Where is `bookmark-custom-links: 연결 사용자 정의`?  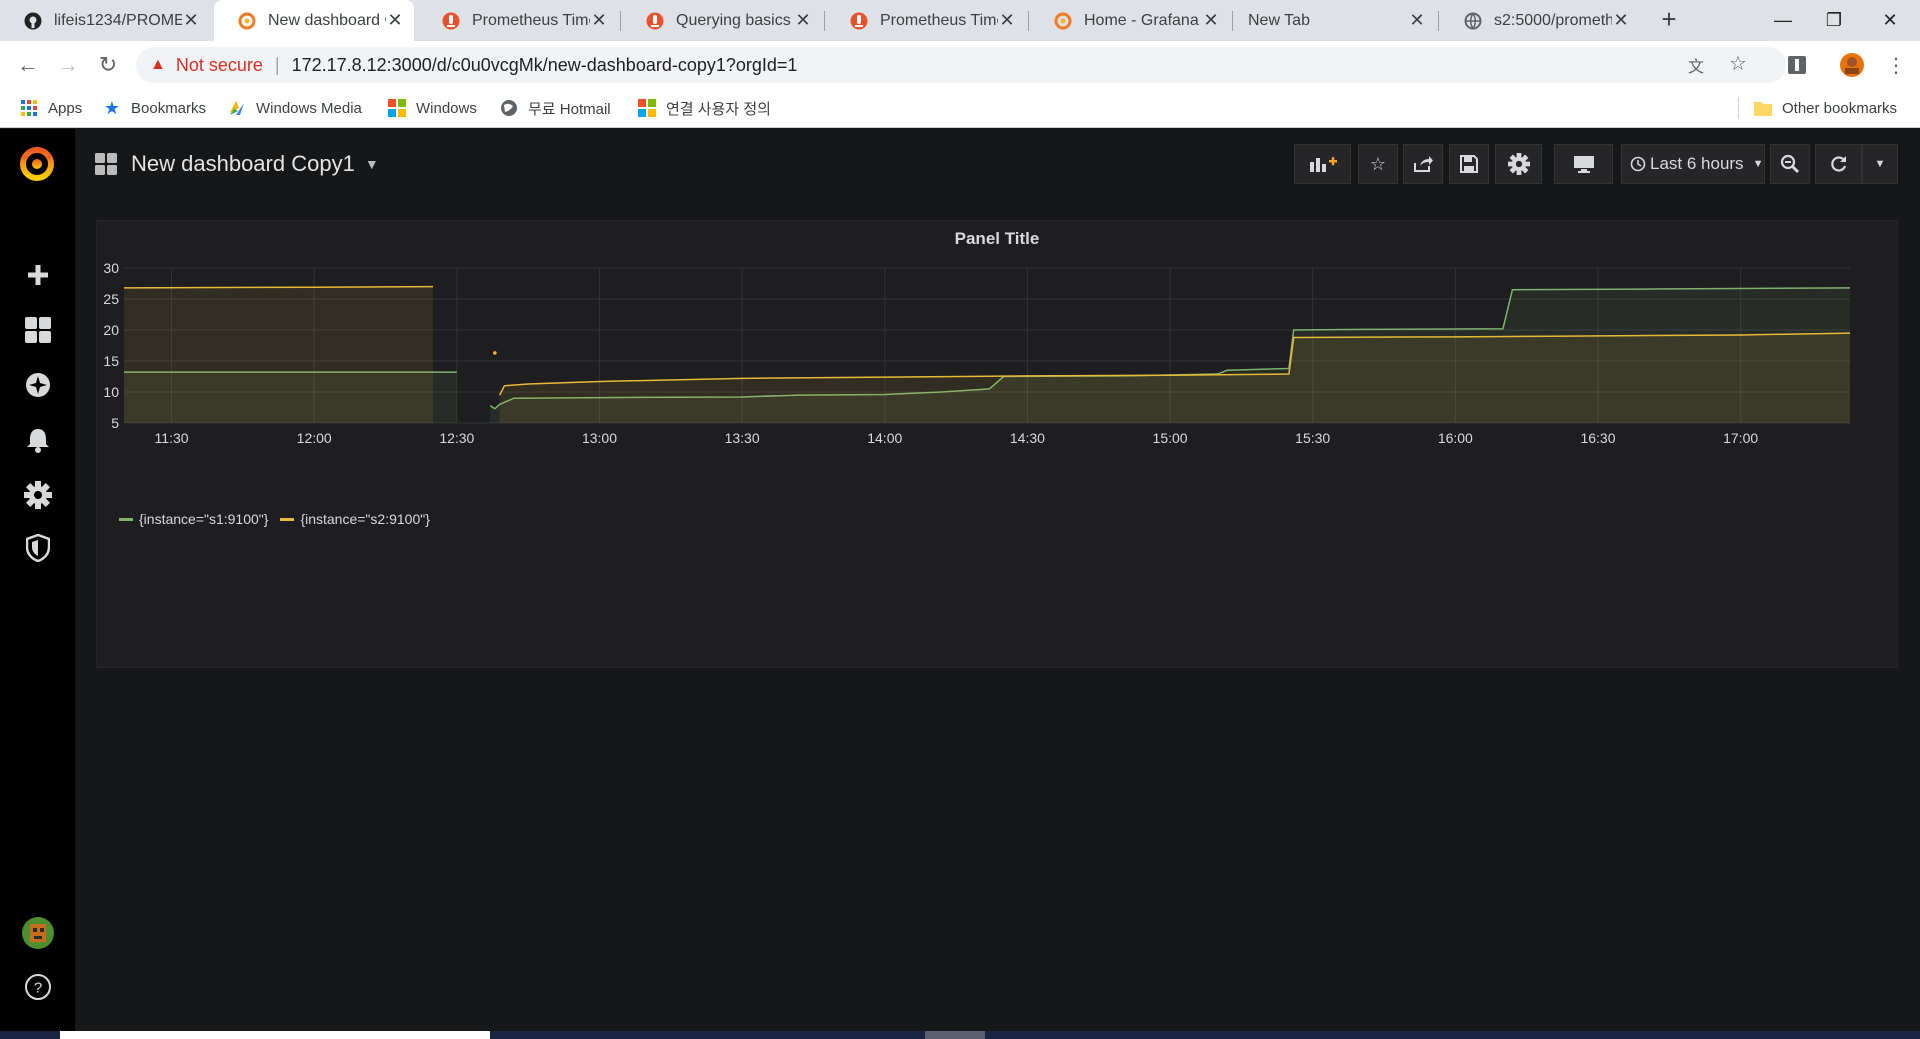 bookmark-custom-links: 연결 사용자 정의 is located at coordinates (704, 108).